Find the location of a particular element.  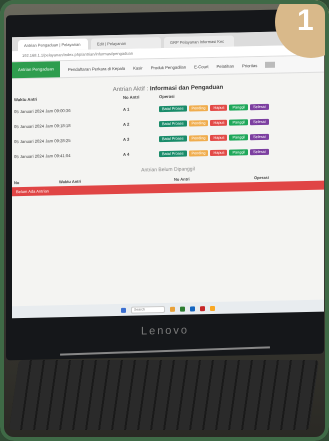

row-no: A 1 is located at coordinates (126, 109).